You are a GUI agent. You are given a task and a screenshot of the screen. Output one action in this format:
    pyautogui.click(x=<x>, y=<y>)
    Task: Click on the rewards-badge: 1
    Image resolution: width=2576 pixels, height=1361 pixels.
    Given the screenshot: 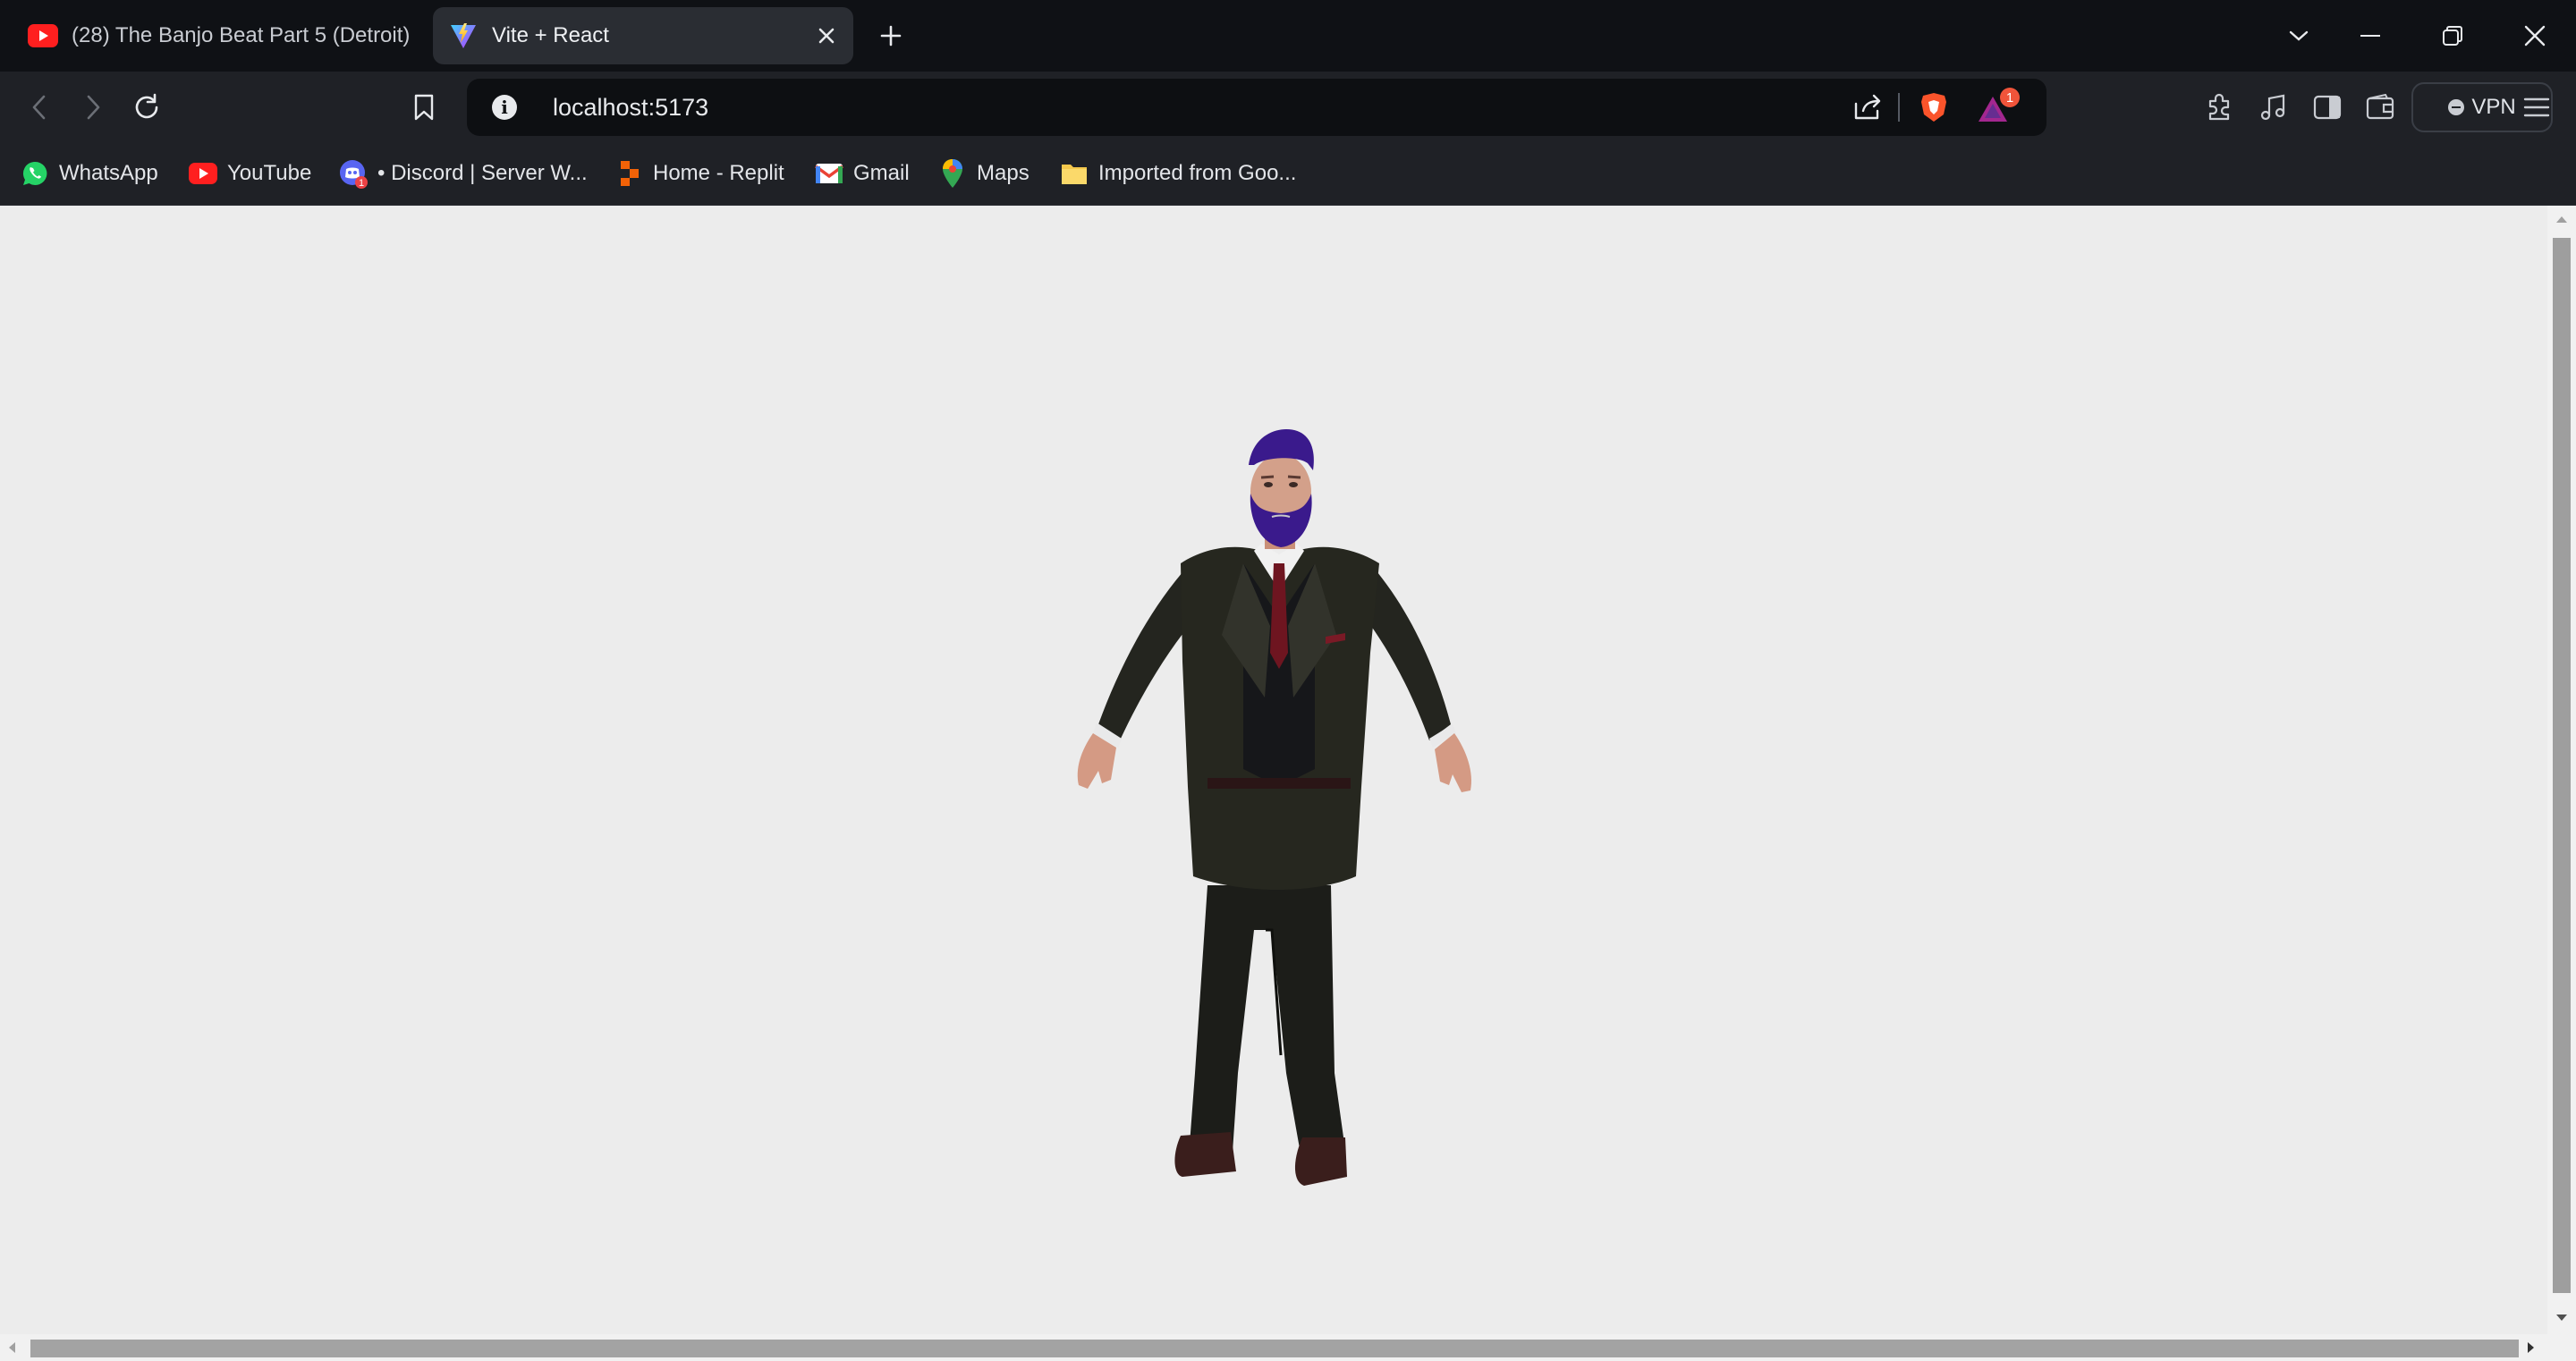 What is the action you would take?
    pyautogui.click(x=2010, y=97)
    